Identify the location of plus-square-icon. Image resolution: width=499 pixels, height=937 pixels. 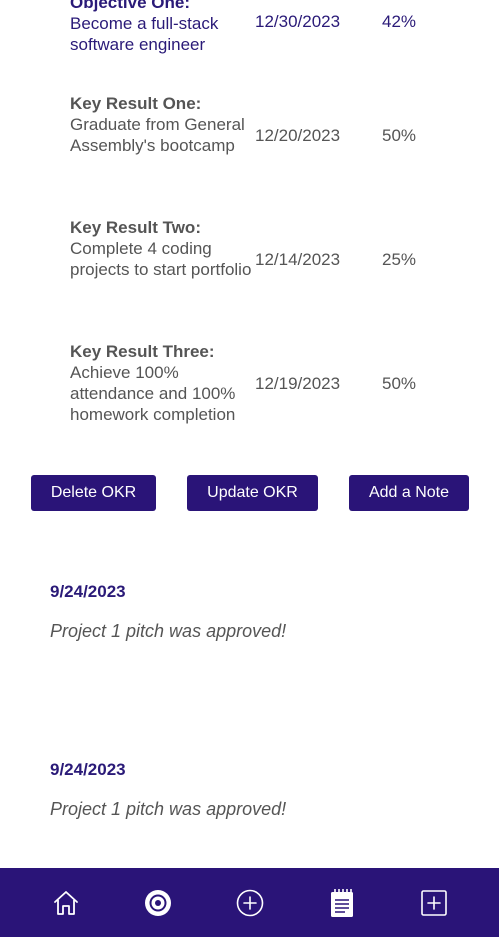
(434, 903).